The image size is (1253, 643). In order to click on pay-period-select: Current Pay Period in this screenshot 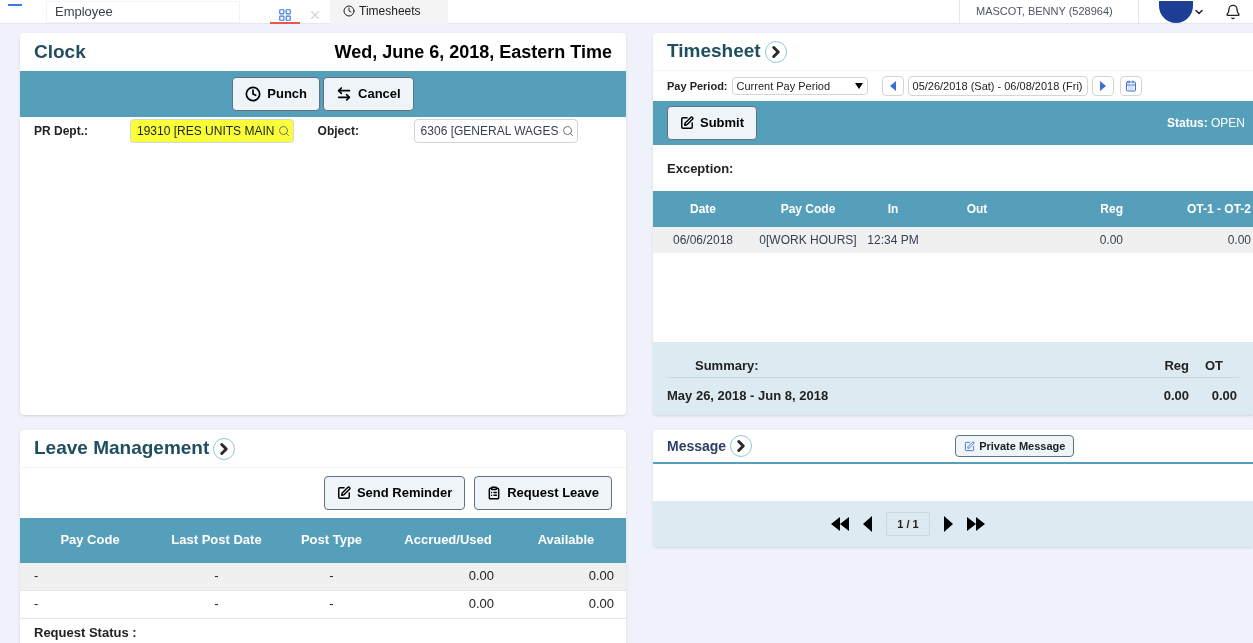, I will do `click(799, 86)`.